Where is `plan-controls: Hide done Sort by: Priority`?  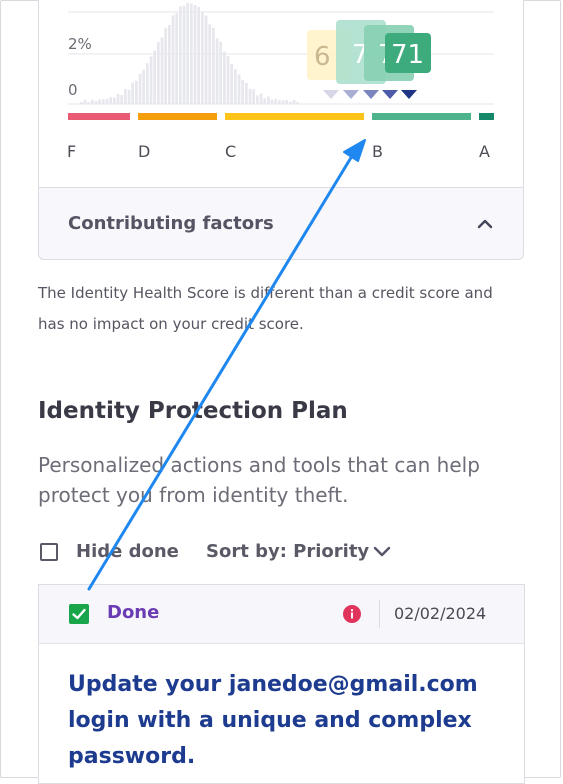 plan-controls: Hide done Sort by: Priority is located at coordinates (283, 553).